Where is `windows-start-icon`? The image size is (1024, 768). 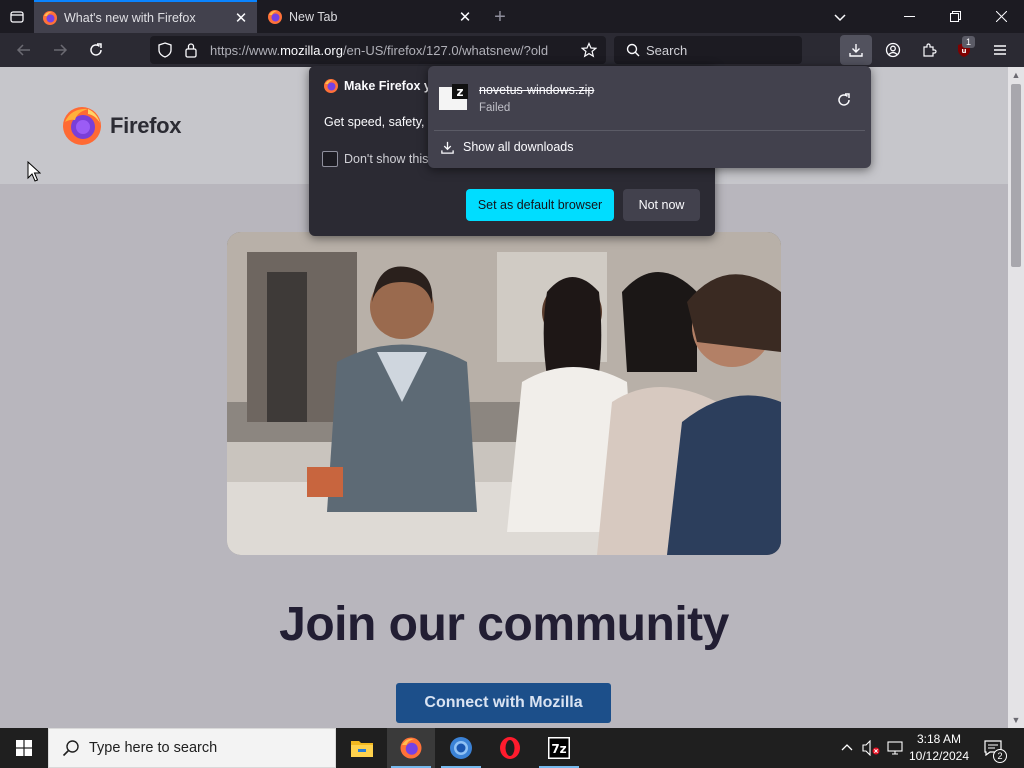
windows-start-icon is located at coordinates (24, 748).